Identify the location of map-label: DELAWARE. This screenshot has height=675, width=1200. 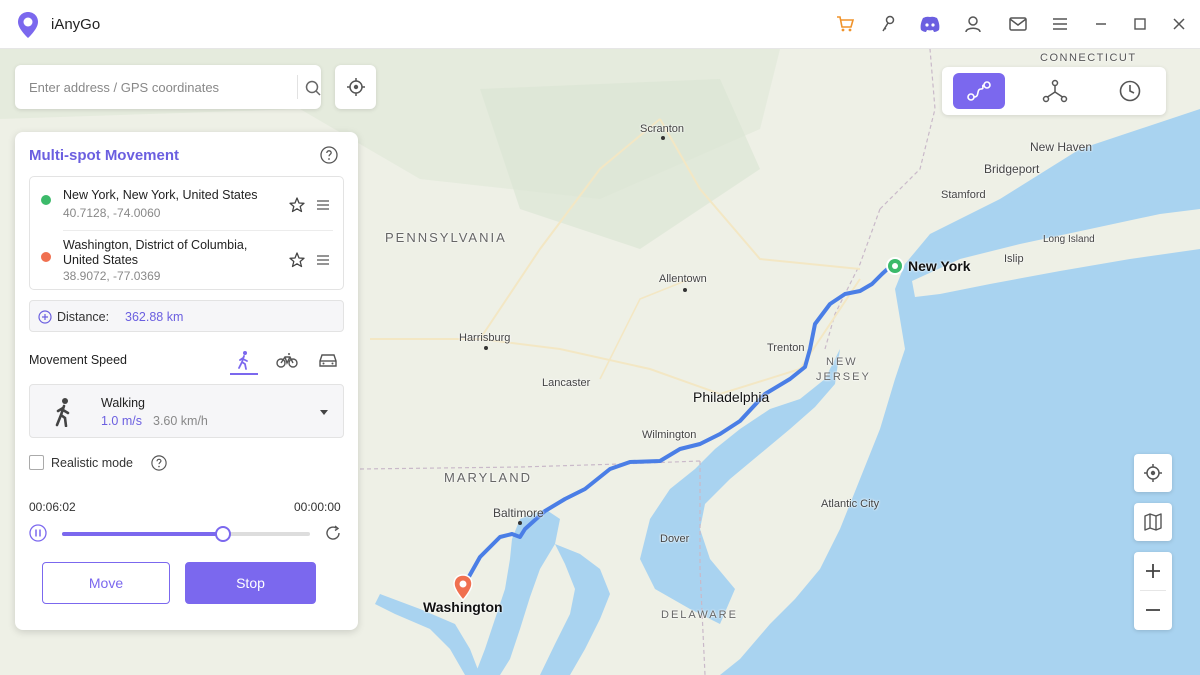
(699, 615).